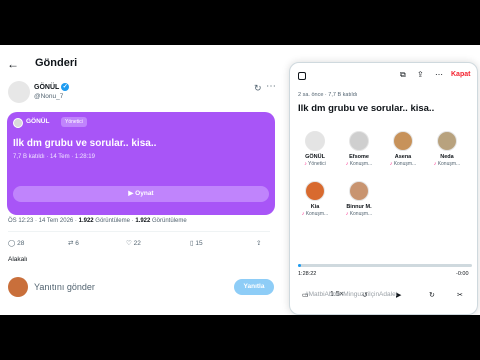 This screenshot has height=360, width=480. I want to click on page-title: Gönderi, so click(56, 63).